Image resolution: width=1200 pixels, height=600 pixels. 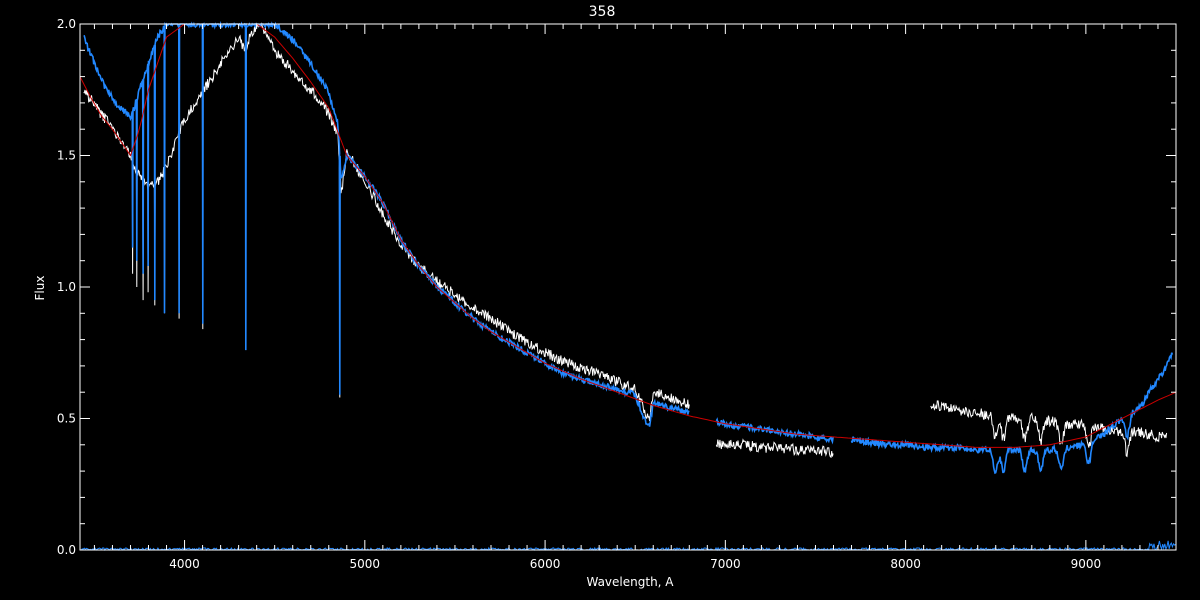 What do you see at coordinates (66, 419) in the screenshot?
I see `y-tick-label: 0.5` at bounding box center [66, 419].